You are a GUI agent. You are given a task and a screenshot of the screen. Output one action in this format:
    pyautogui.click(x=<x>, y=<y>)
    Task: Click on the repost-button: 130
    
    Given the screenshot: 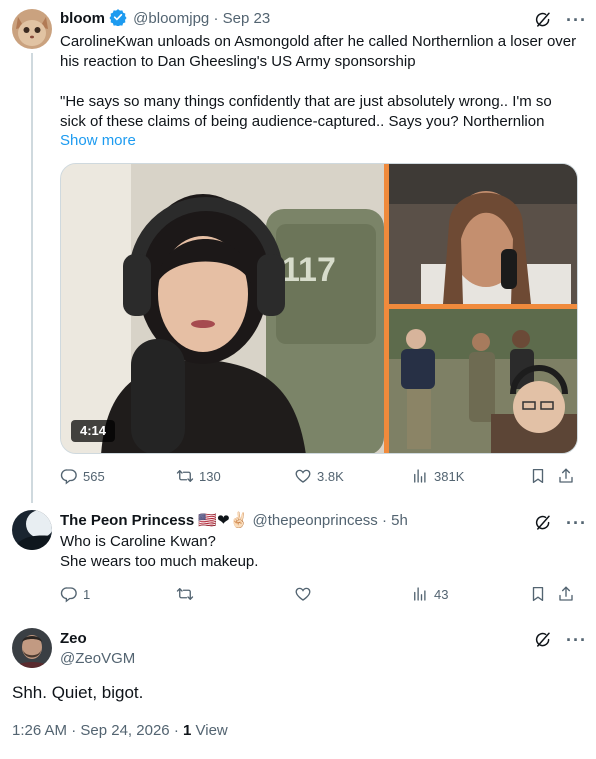 What is the action you would take?
    pyautogui.click(x=198, y=476)
    